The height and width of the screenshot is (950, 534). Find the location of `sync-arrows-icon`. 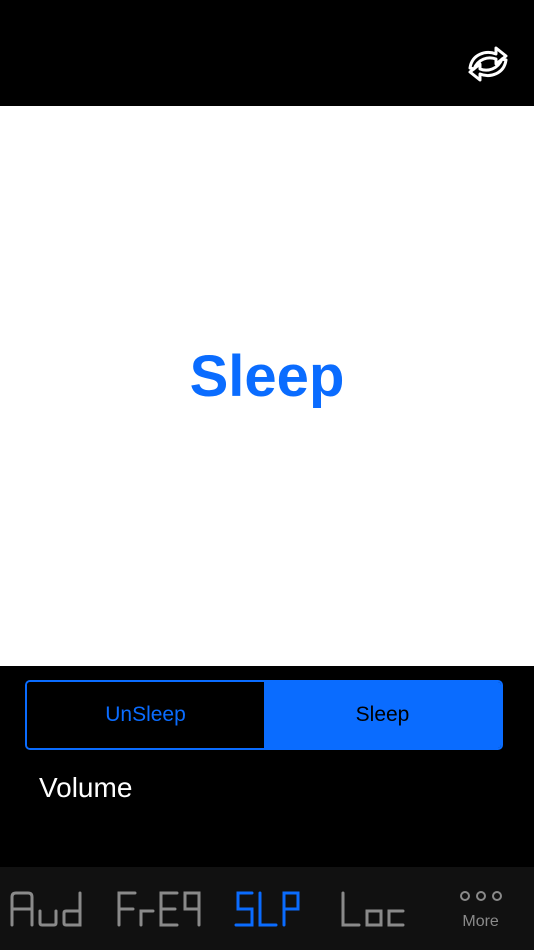

sync-arrows-icon is located at coordinates (488, 64).